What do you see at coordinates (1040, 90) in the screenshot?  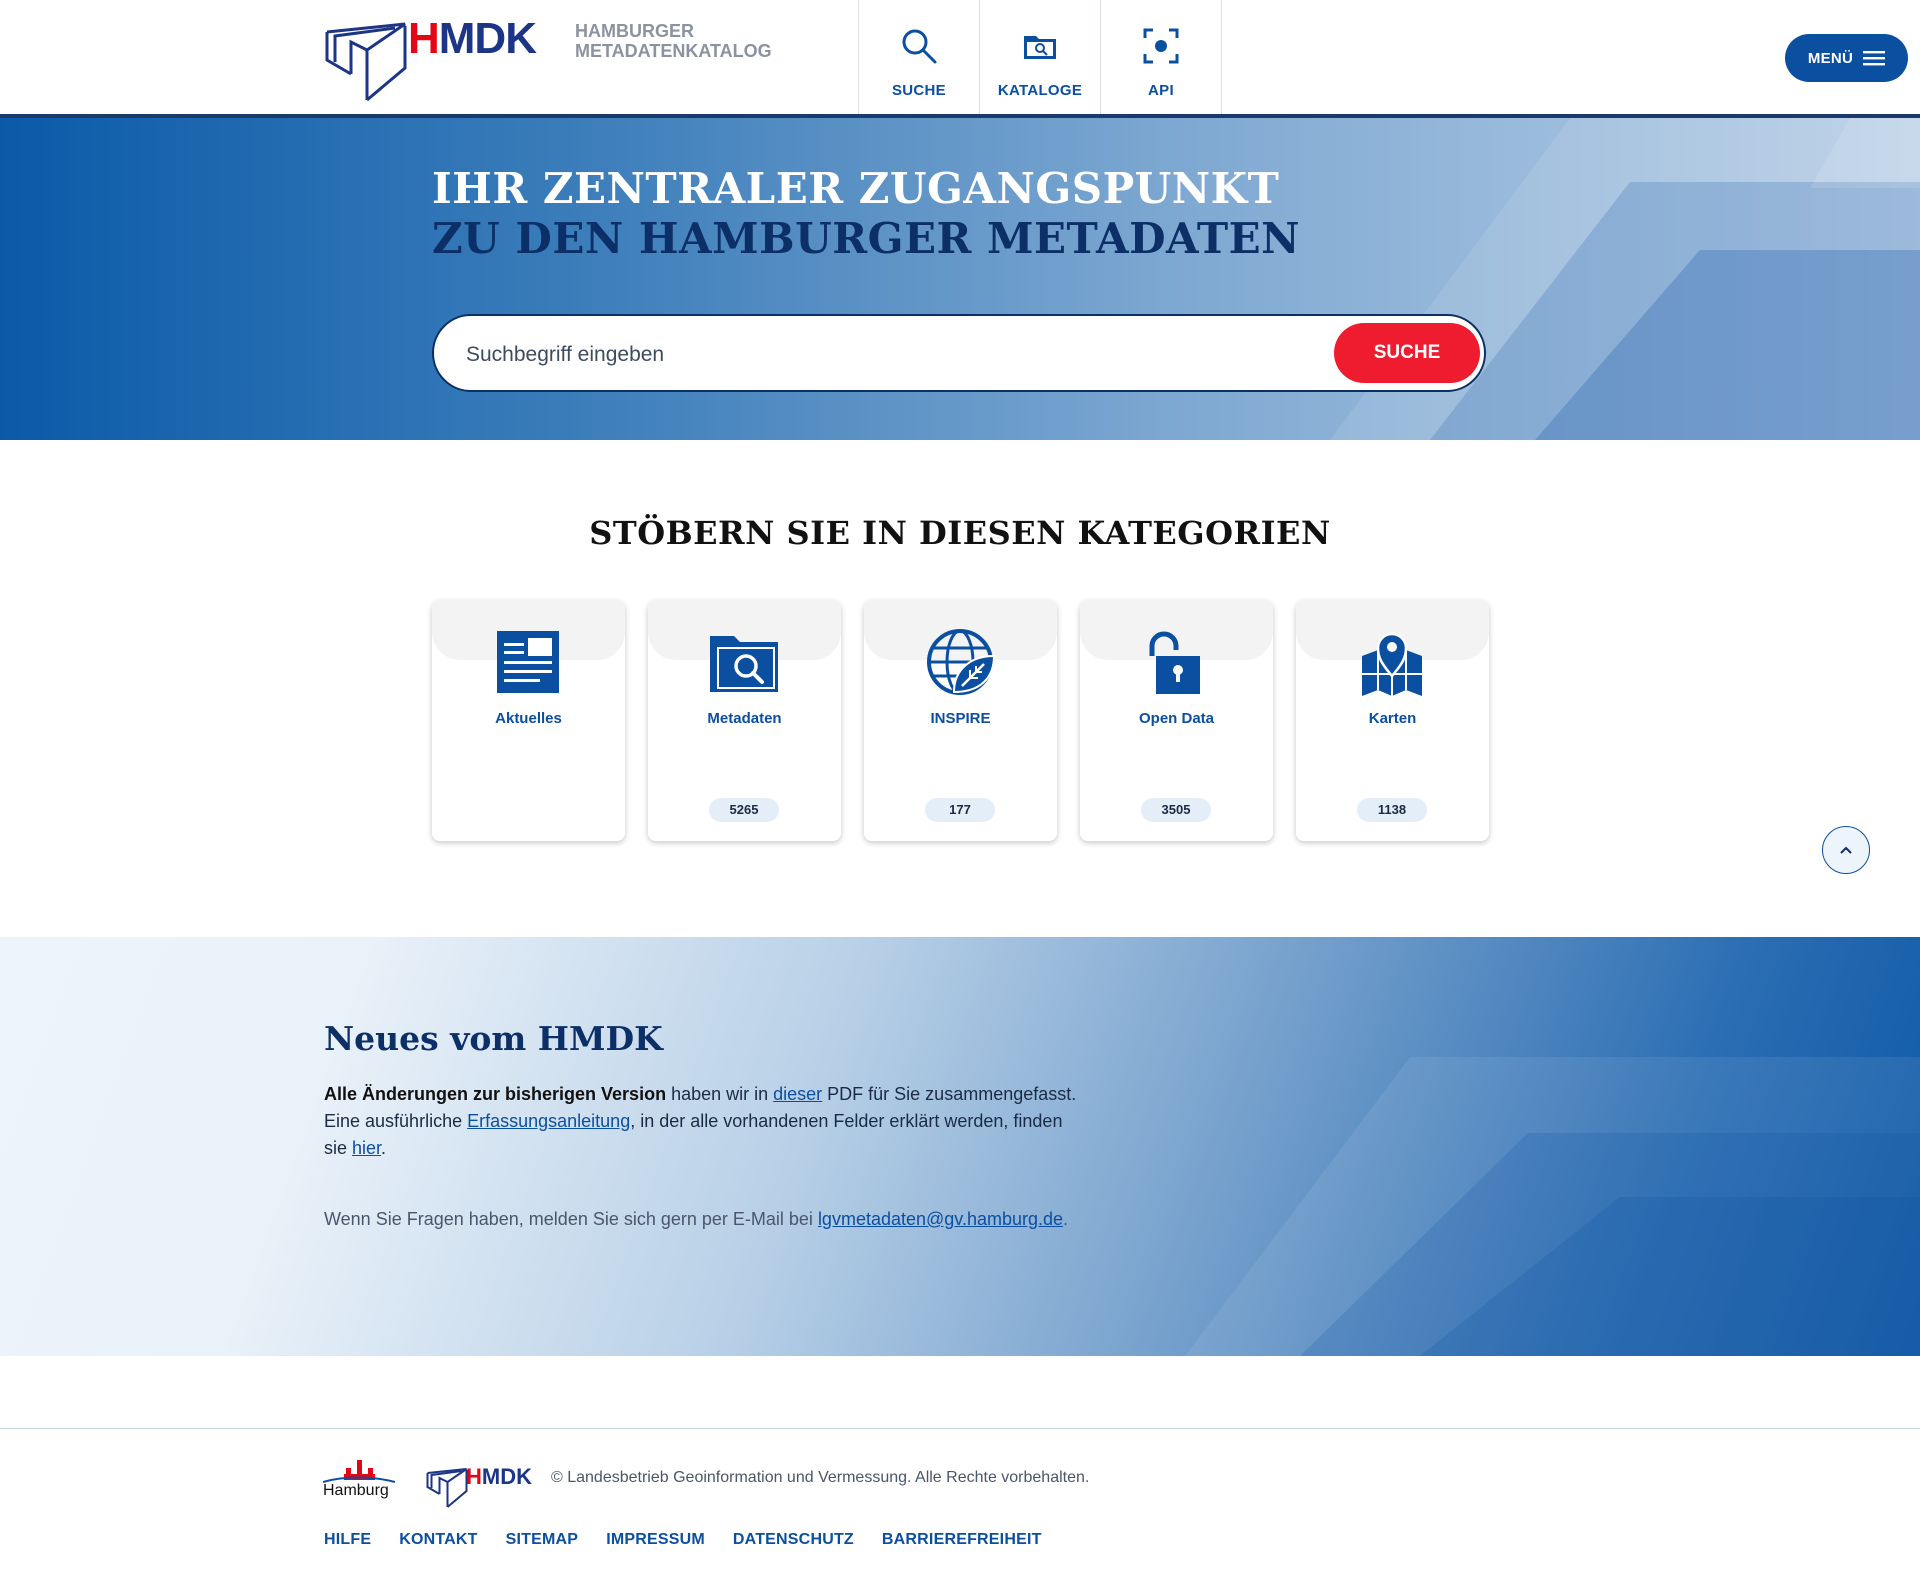 I see `nav-label: KATALOGE` at bounding box center [1040, 90].